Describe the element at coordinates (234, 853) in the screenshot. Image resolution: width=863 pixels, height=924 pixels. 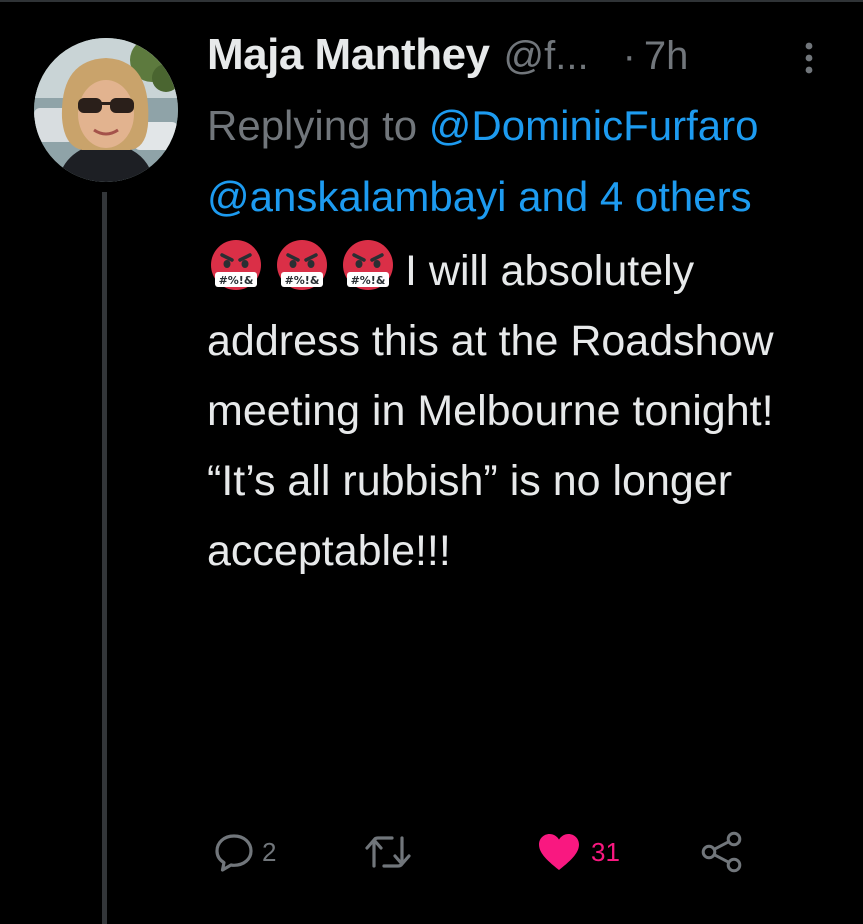
I see `reply-icon` at that location.